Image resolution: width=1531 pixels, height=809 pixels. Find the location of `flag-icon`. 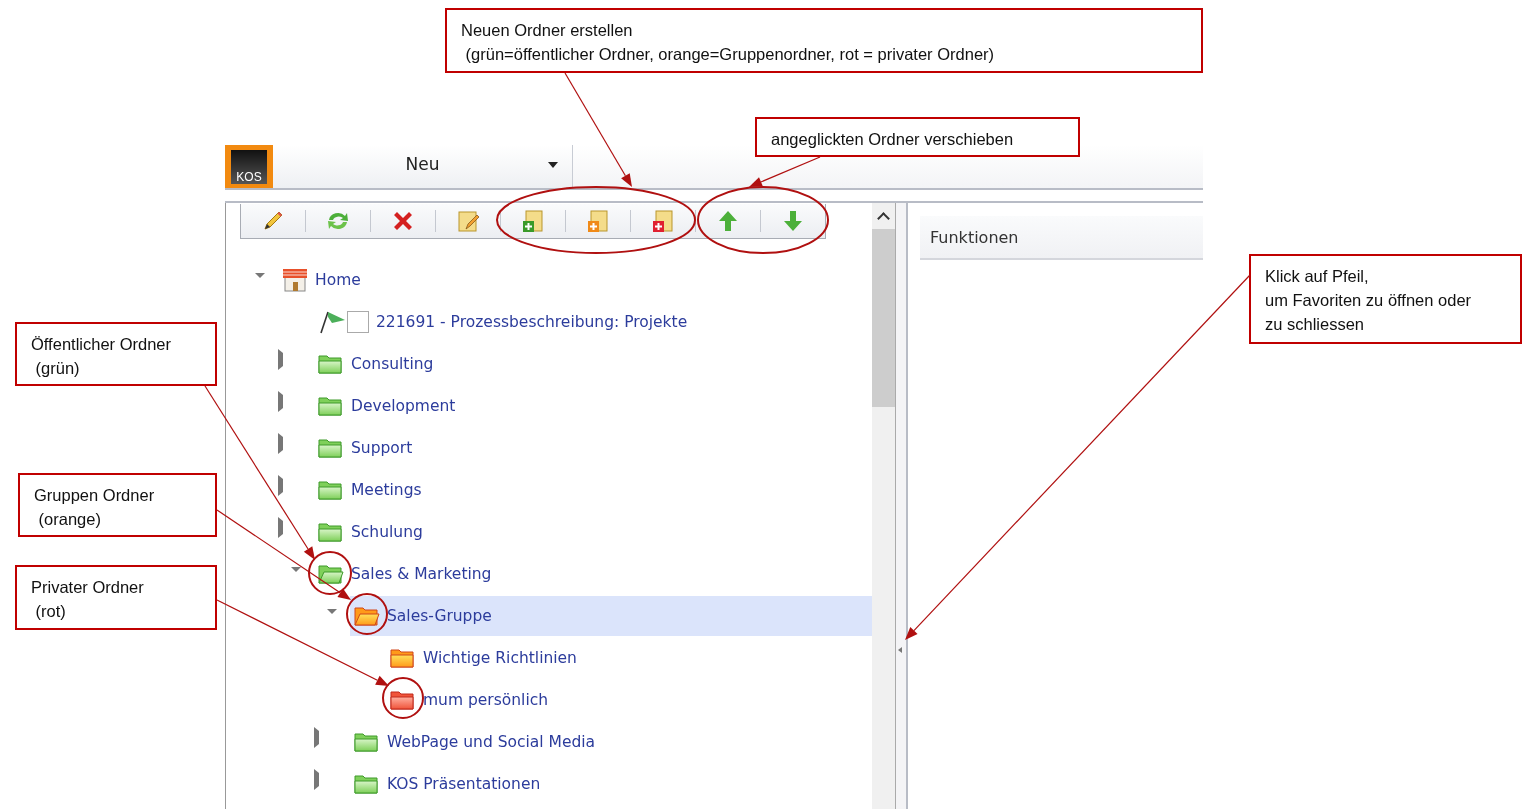

flag-icon is located at coordinates (332, 322).